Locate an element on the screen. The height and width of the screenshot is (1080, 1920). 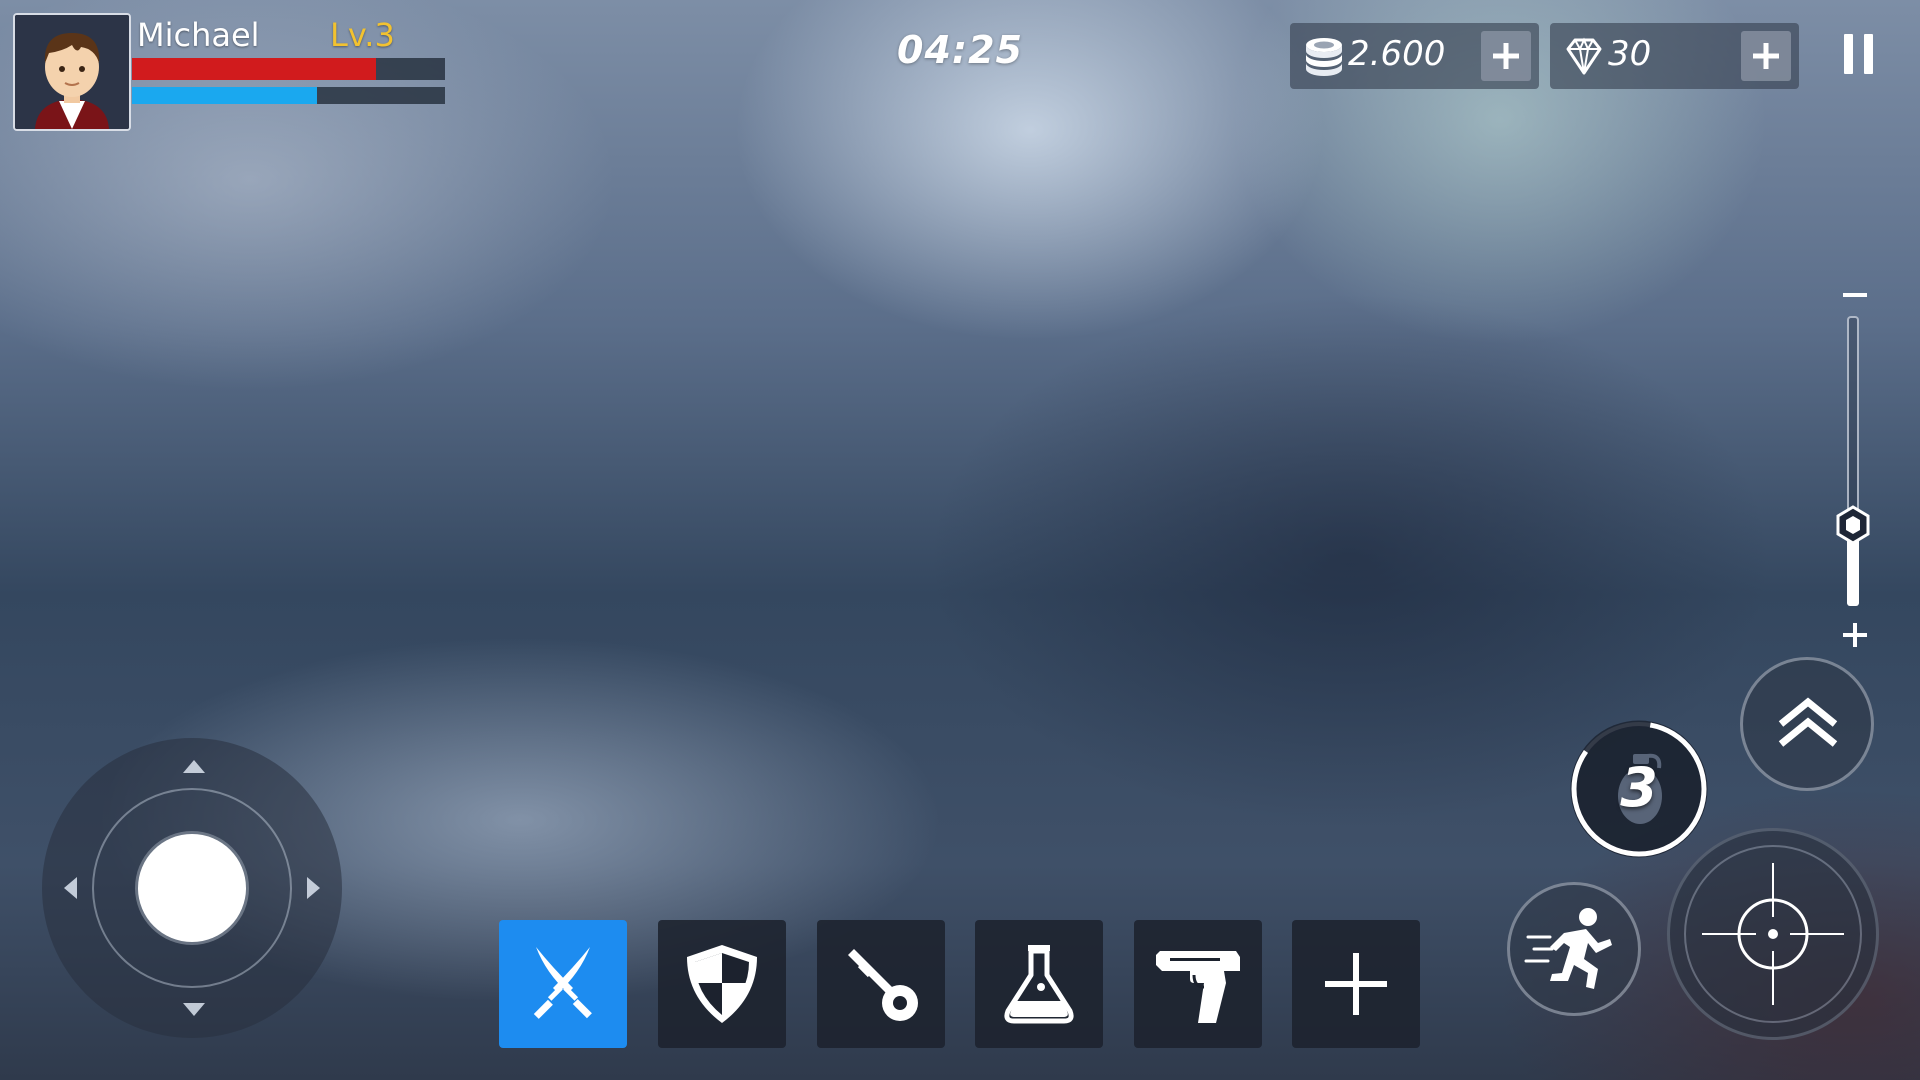
pause-icon is located at coordinates (1848, 54).